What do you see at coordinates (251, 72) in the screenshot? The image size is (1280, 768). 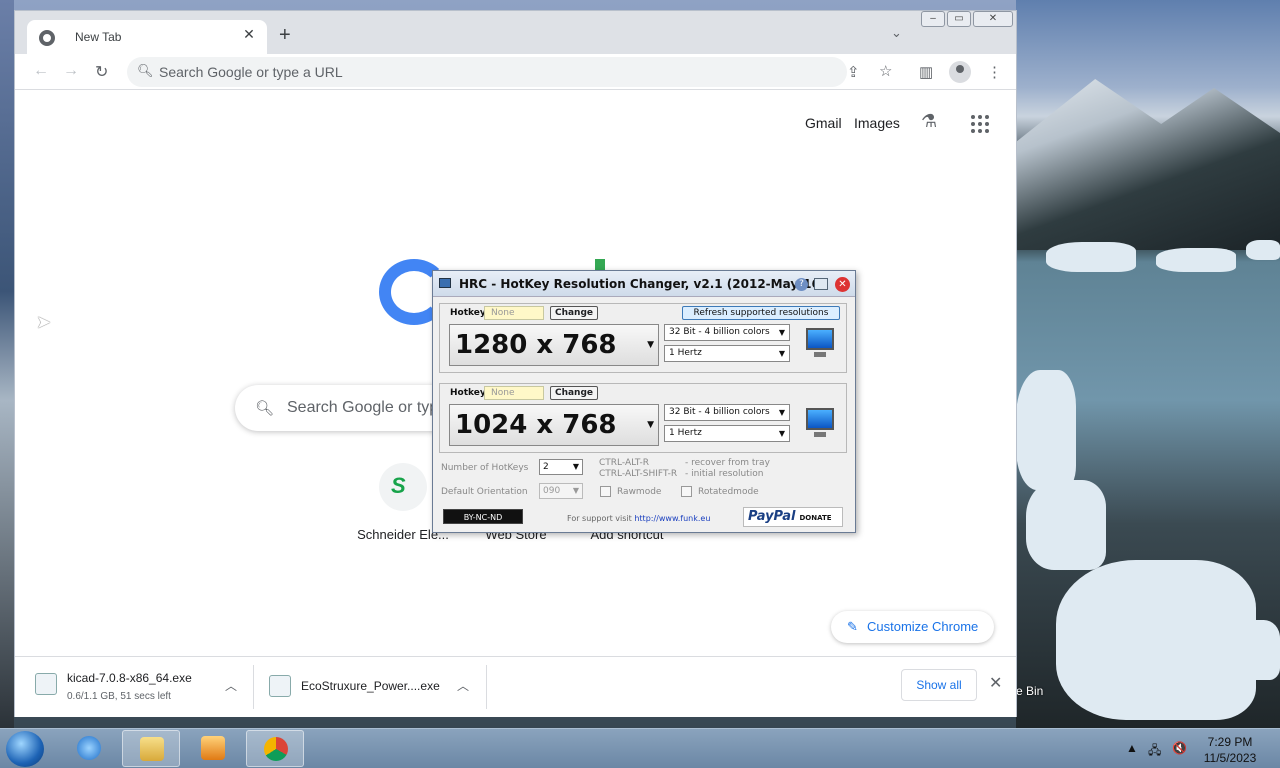 I see `omnibox-placeholder: Search Google or type a URL` at bounding box center [251, 72].